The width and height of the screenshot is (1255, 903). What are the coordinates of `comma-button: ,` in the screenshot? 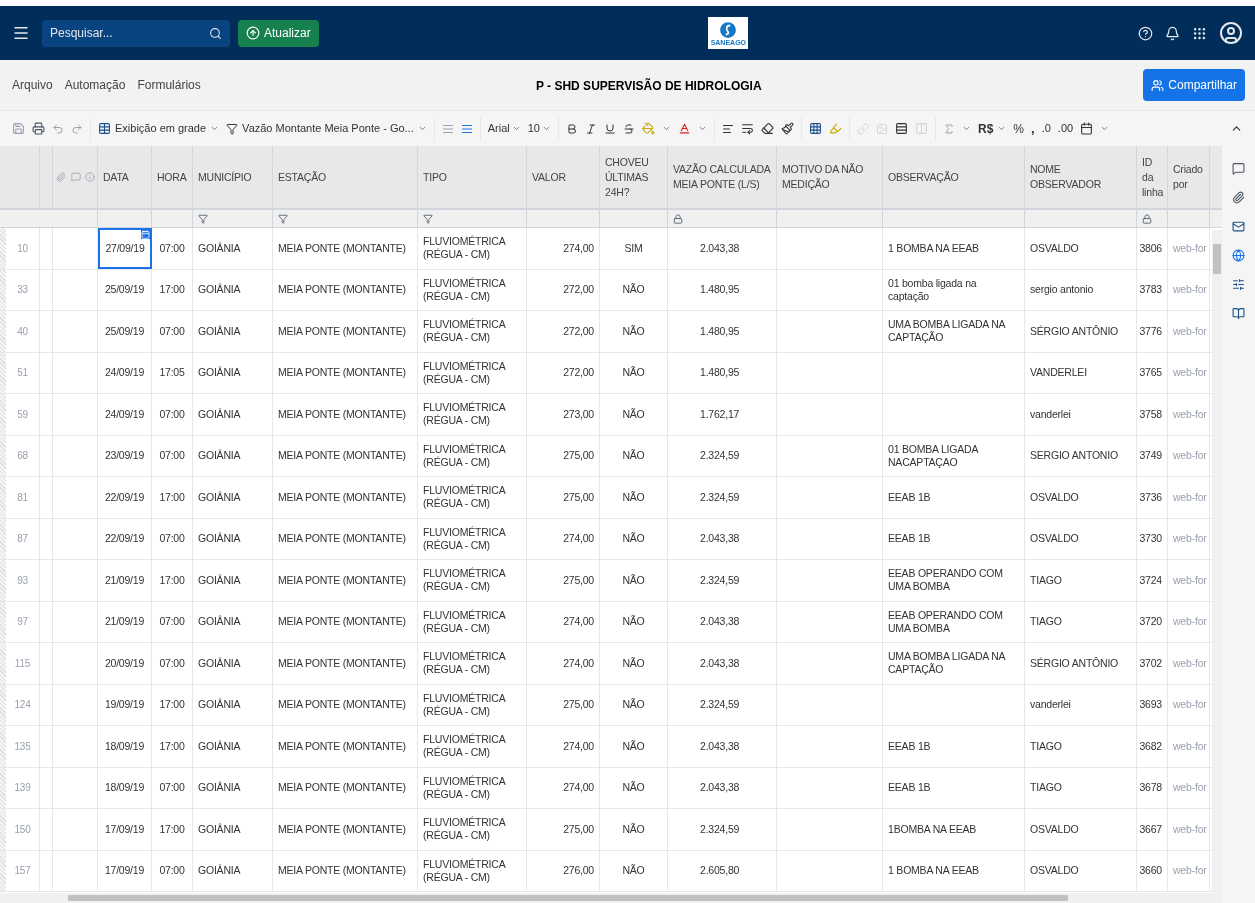 It's located at (1033, 128).